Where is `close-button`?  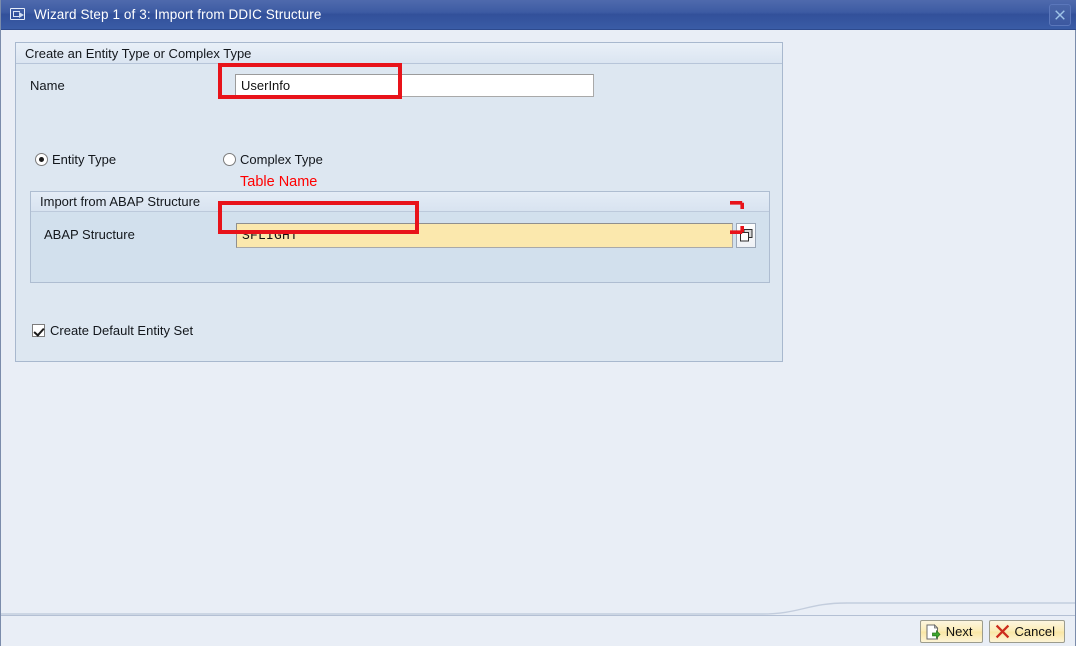 close-button is located at coordinates (1060, 15).